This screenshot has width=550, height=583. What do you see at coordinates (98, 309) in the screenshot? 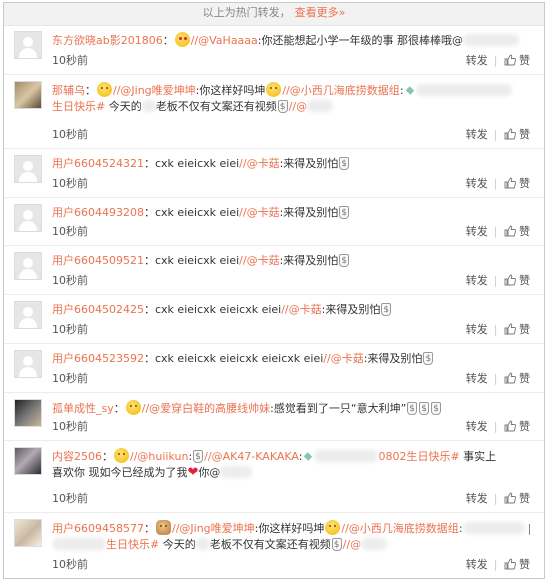
I see `username-link: 用户6604502425` at bounding box center [98, 309].